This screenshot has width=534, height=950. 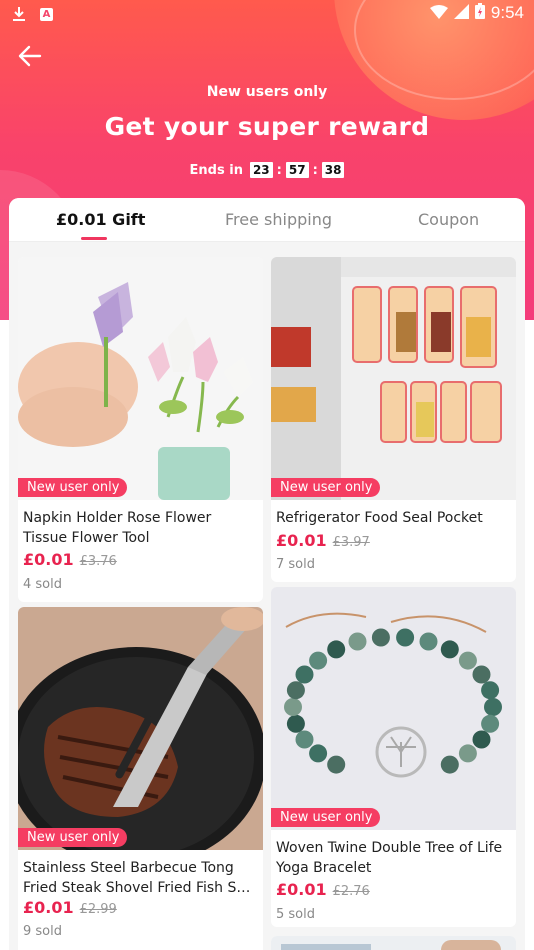 I want to click on product-price: £0.01 £2.76, so click(x=323, y=889).